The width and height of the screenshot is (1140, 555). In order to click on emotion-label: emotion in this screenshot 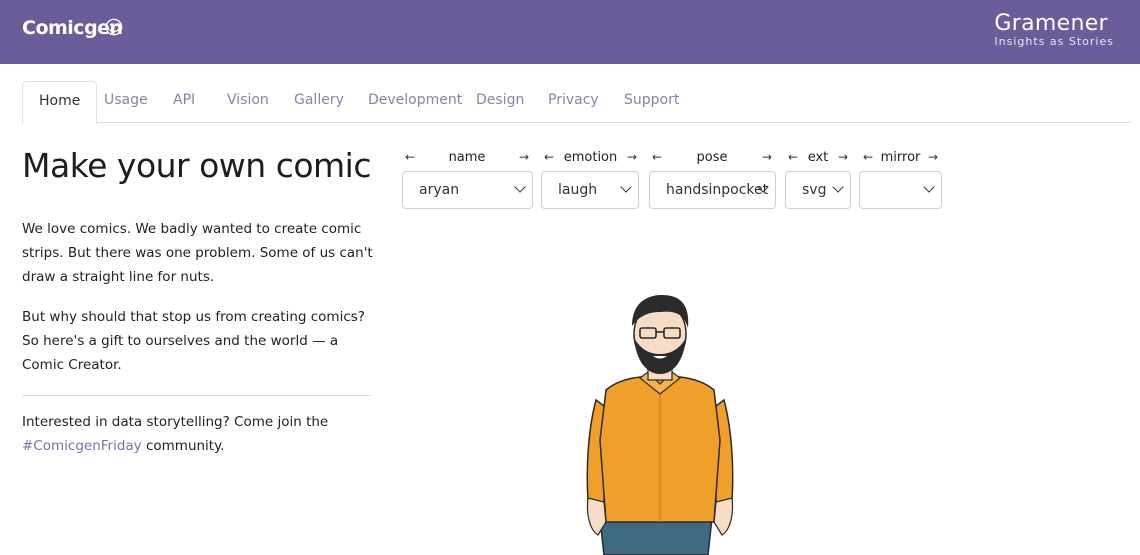, I will do `click(590, 157)`.